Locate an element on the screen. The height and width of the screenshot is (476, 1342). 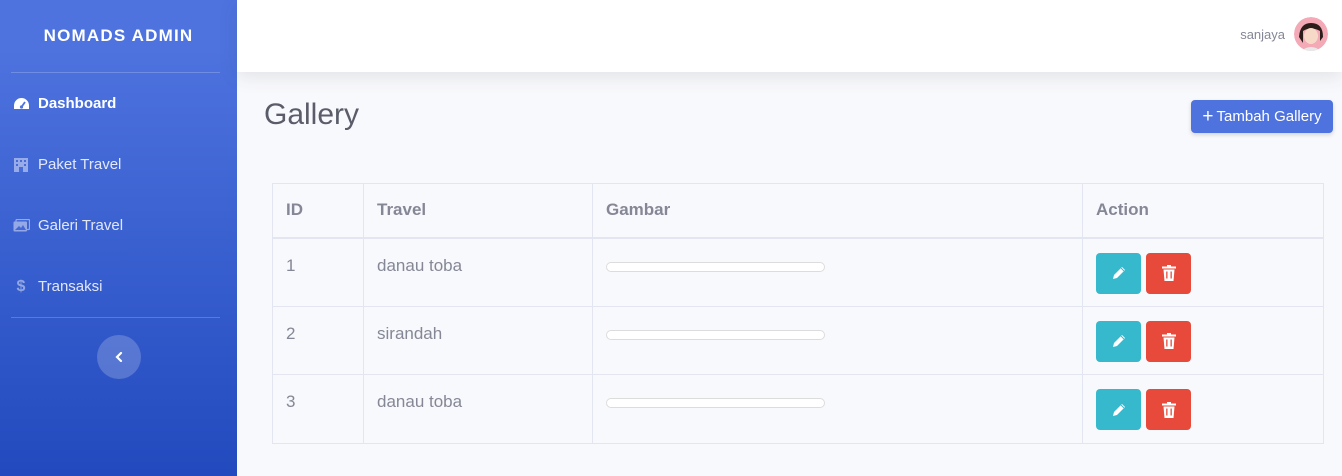
table-row: 3 danau toba is located at coordinates (798, 409).